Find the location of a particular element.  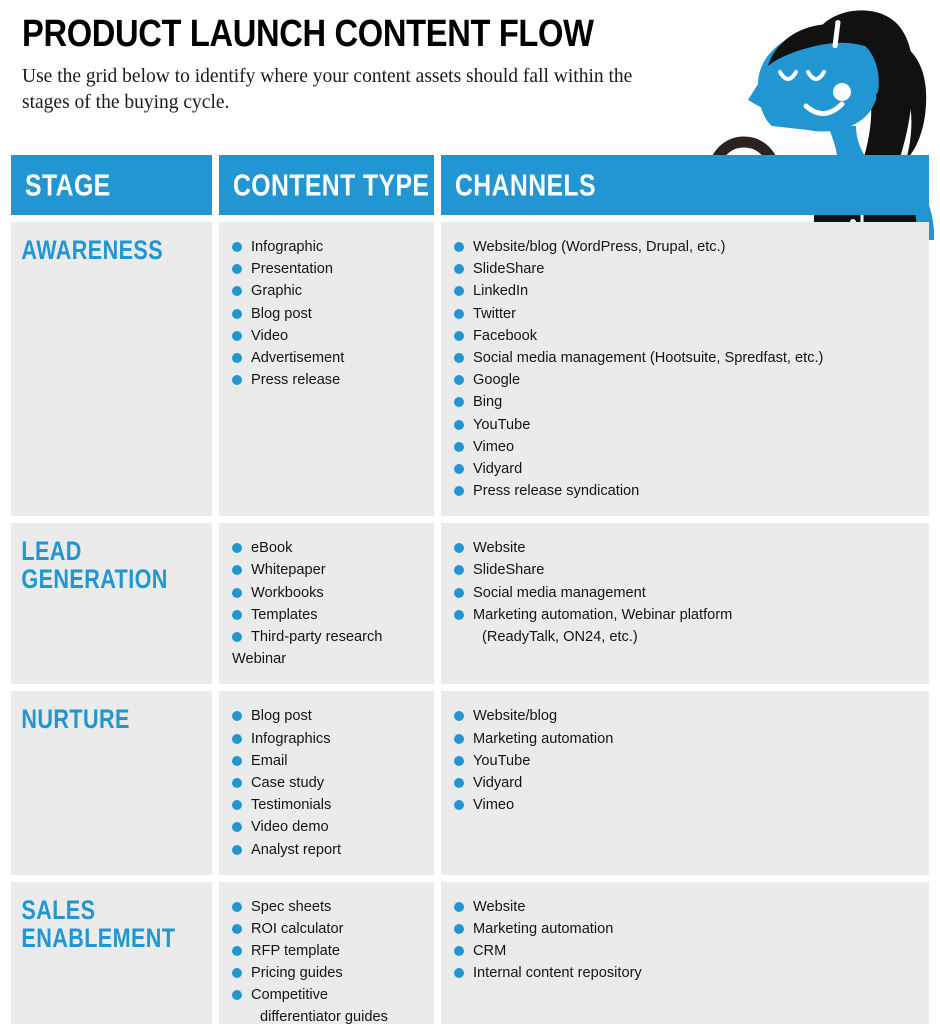

list-item: Case study is located at coordinates (333, 783).